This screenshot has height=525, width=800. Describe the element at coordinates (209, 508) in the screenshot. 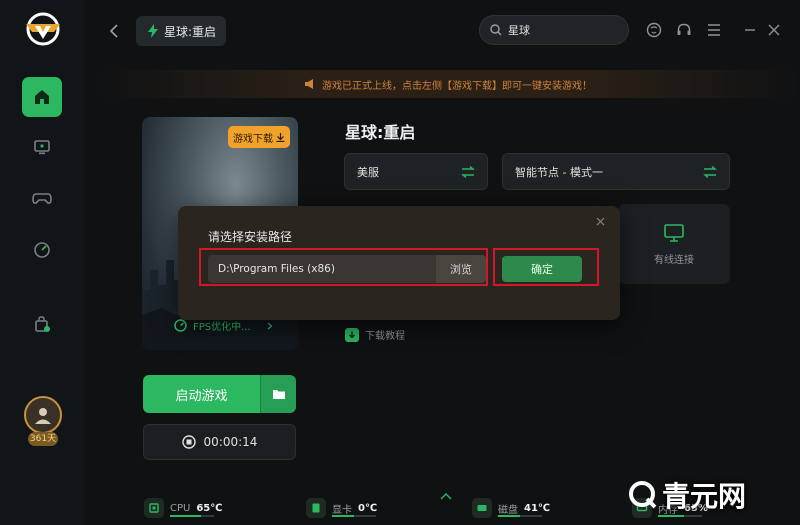

I see `cpu-value: 65℃` at that location.